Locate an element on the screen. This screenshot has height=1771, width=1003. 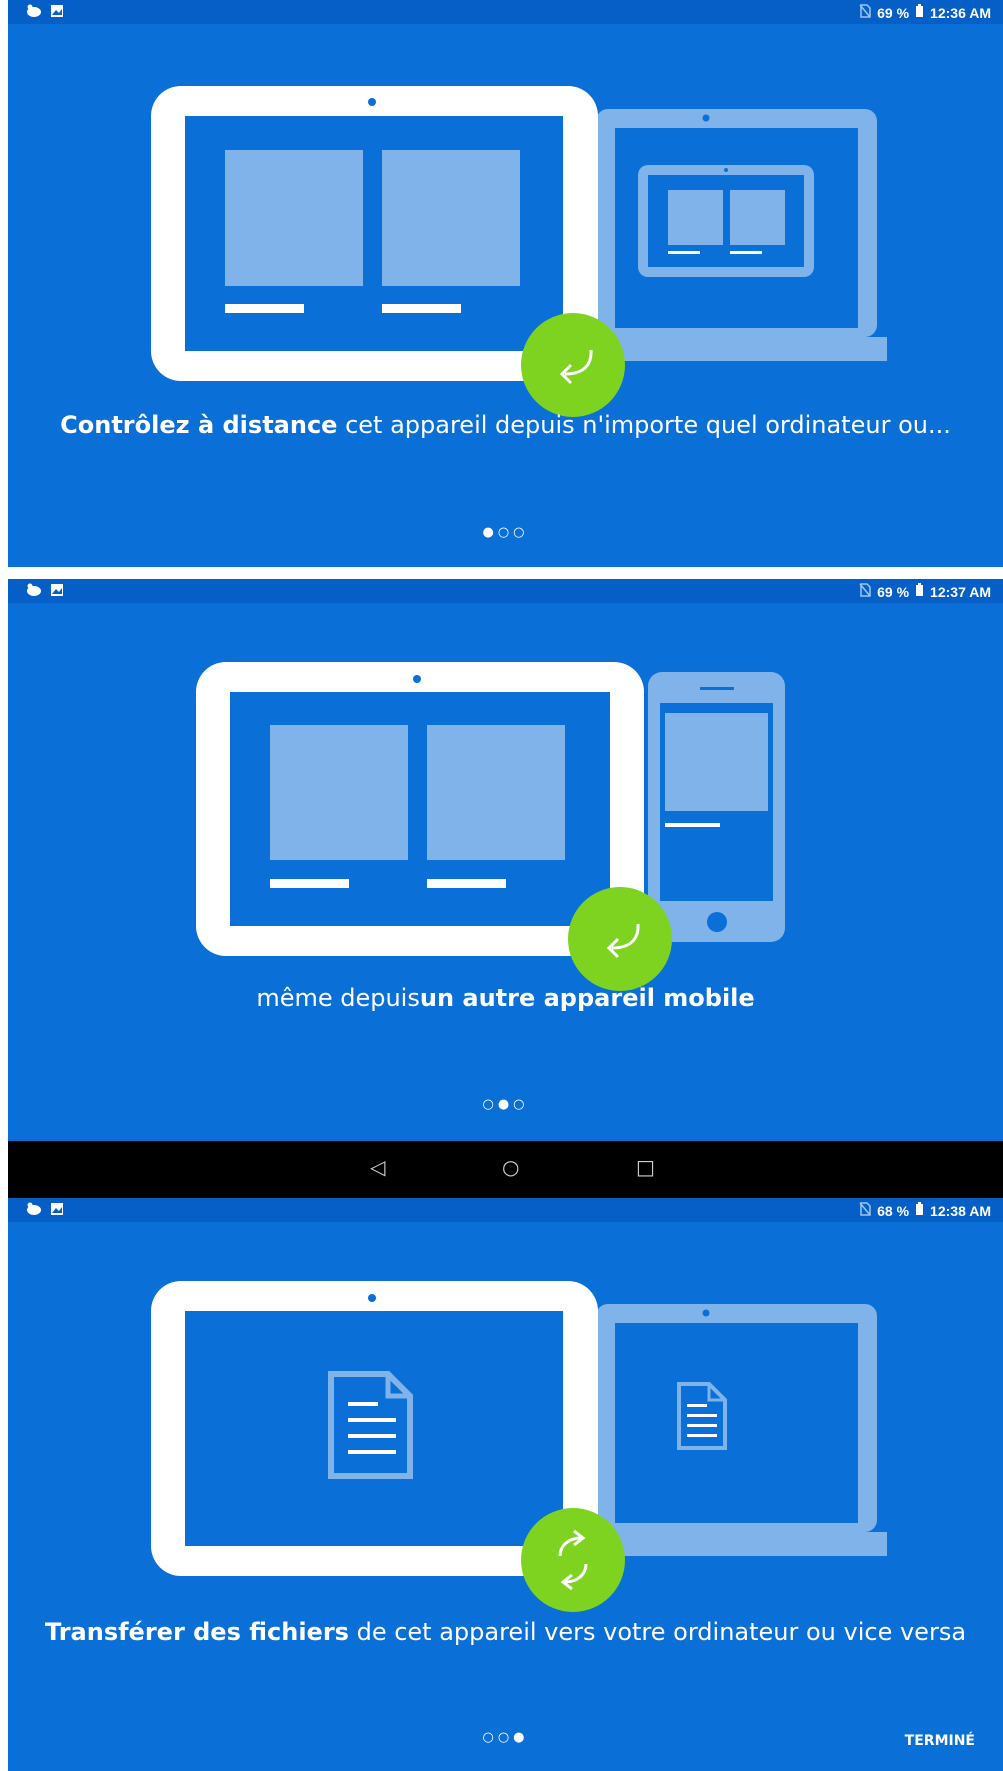
caption: même depuisun autre appareil mobile is located at coordinates (505, 998).